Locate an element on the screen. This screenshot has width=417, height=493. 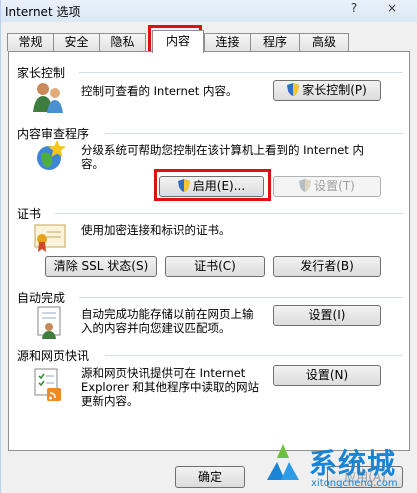
watermark-brand: 系统城 is located at coordinates (353, 463).